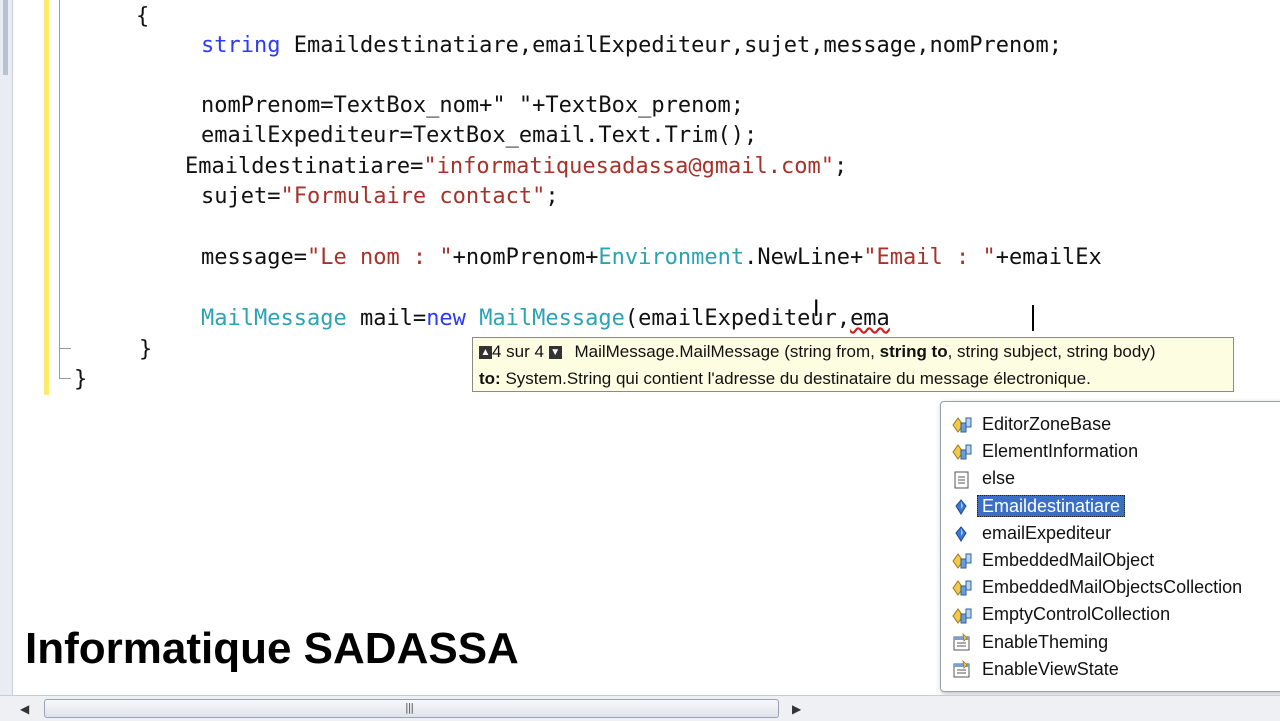 The height and width of the screenshot is (721, 1280). What do you see at coordinates (6, 347) in the screenshot?
I see `vertical-scrollbar` at bounding box center [6, 347].